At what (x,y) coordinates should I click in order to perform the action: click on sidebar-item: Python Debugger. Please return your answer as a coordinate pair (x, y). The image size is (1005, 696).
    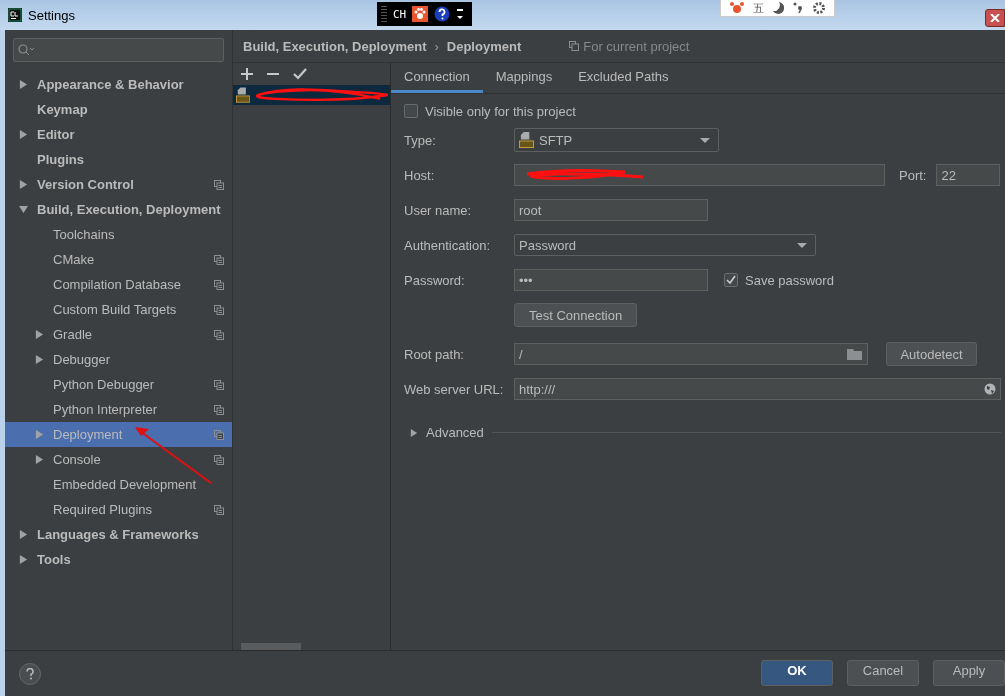
    Looking at the image, I should click on (118, 384).